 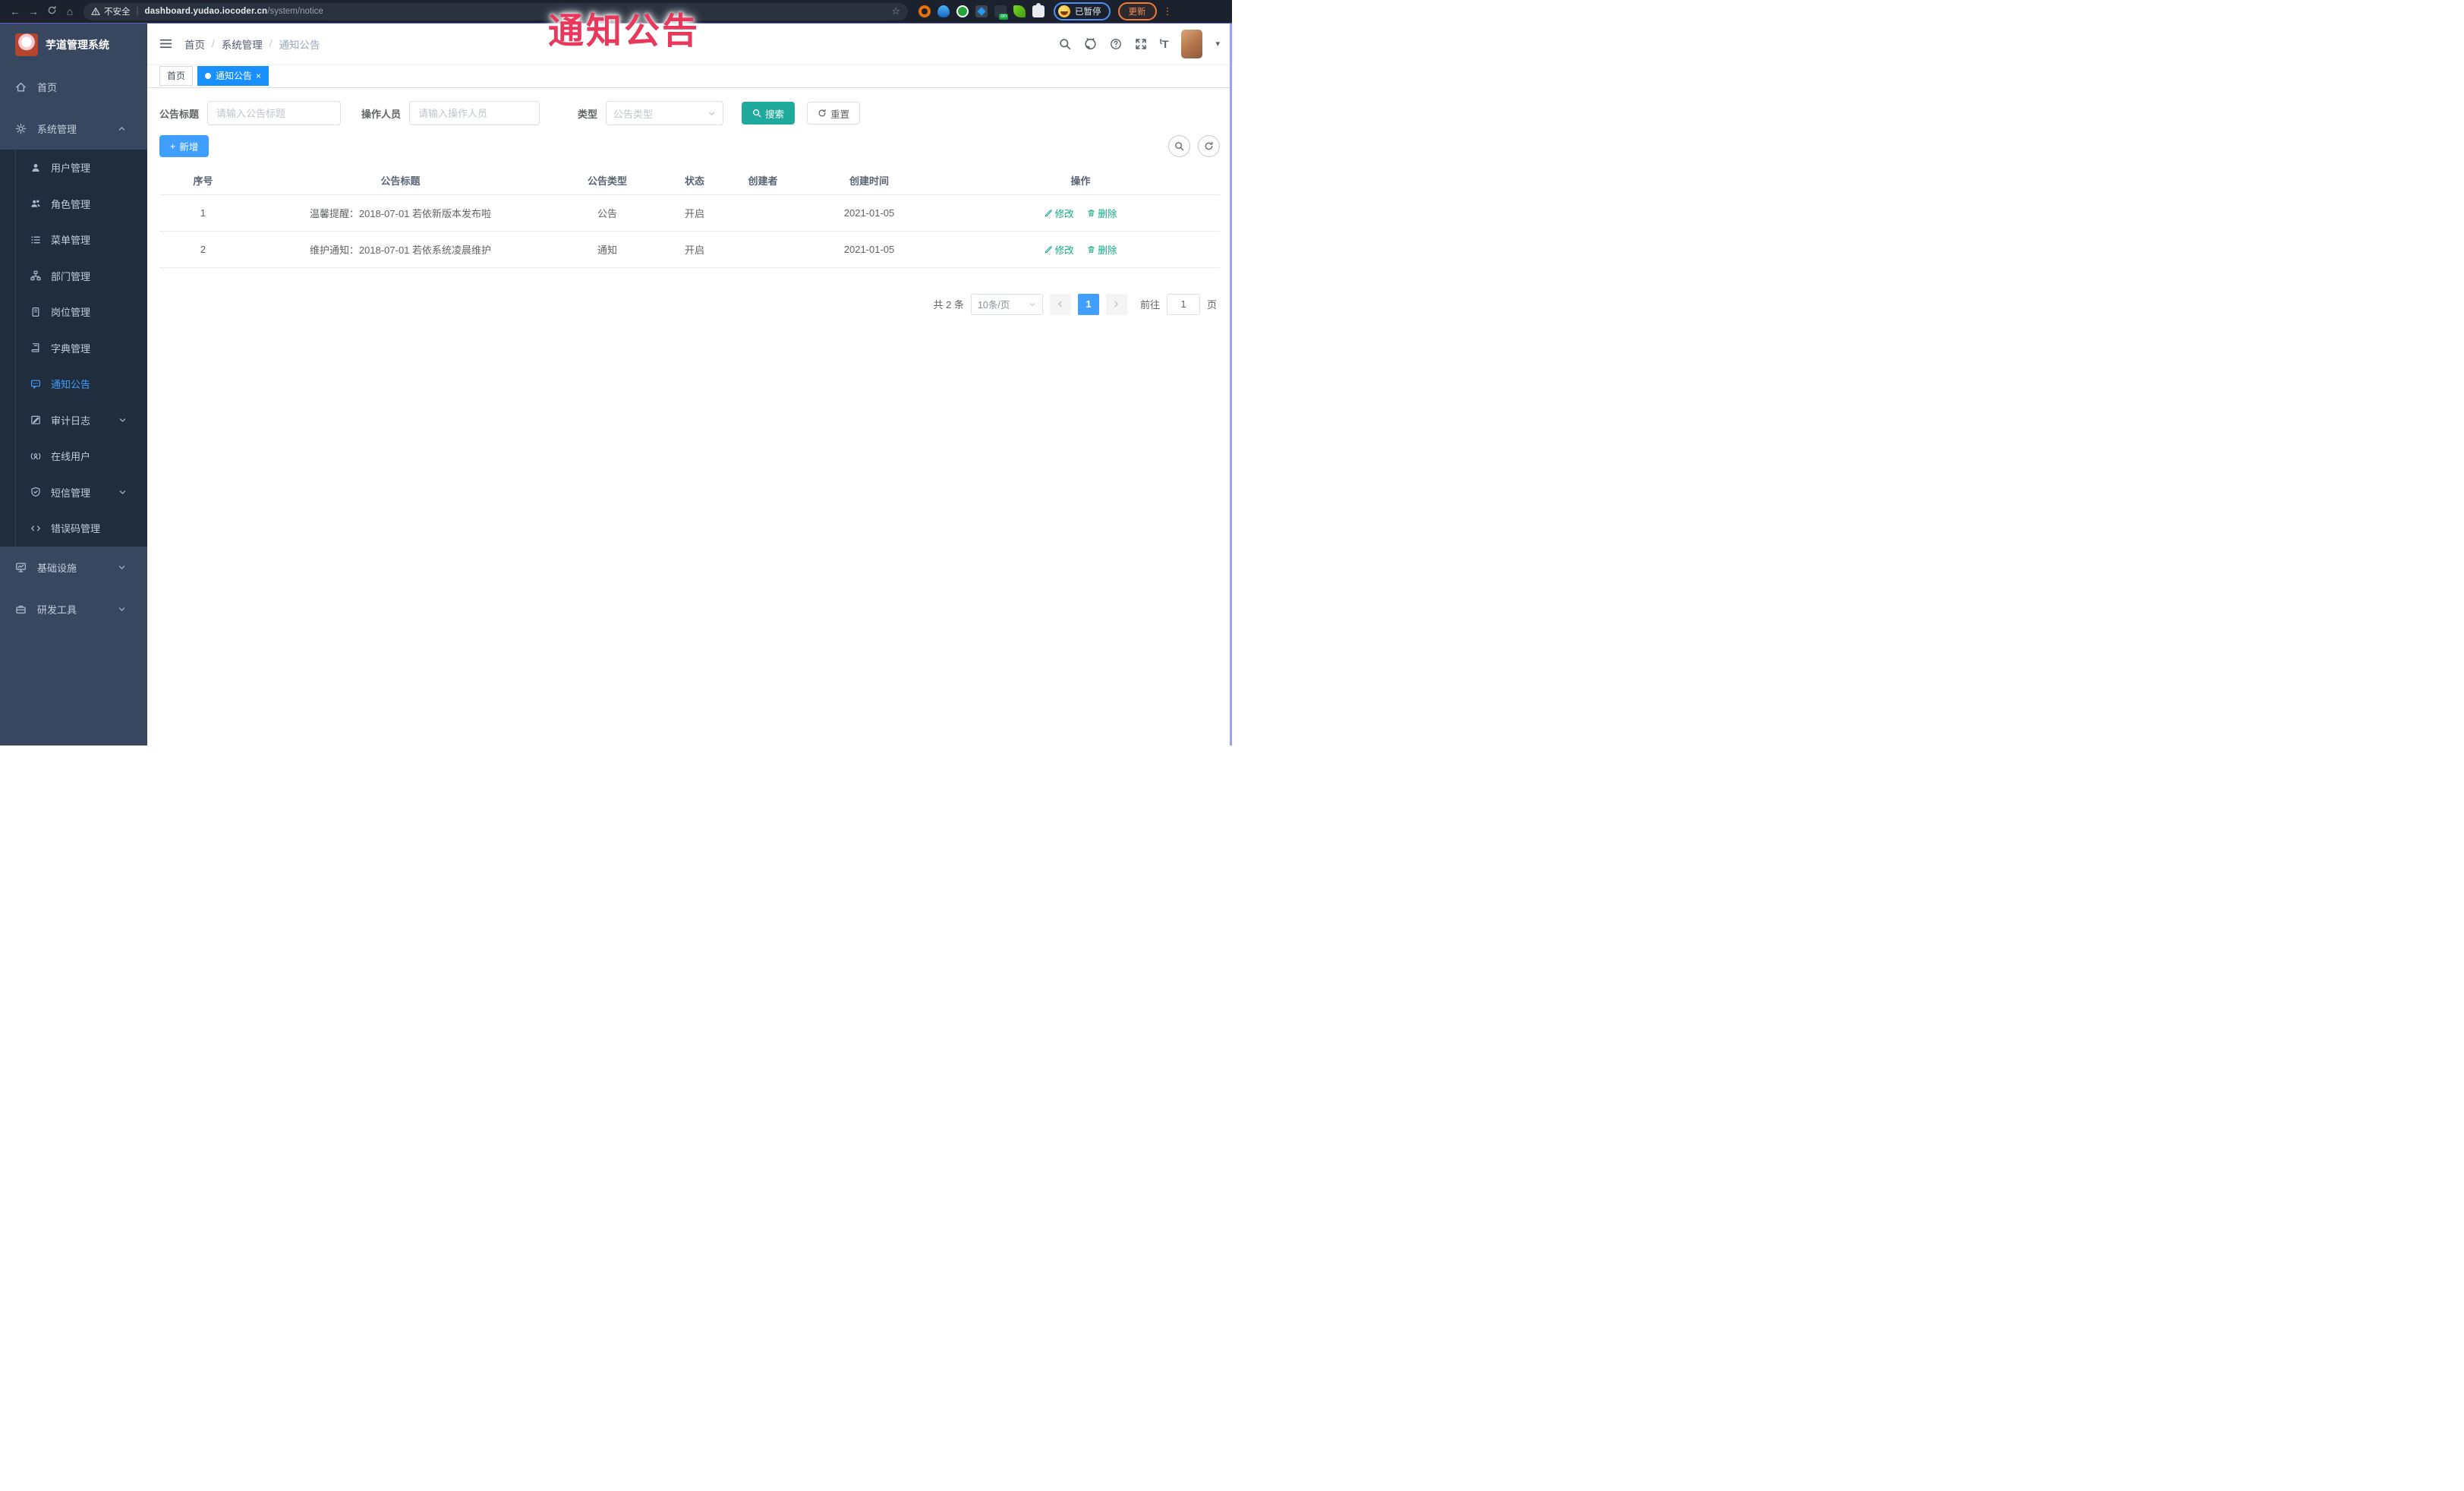 I want to click on tab-notice: 通知公告 ×, so click(x=233, y=75).